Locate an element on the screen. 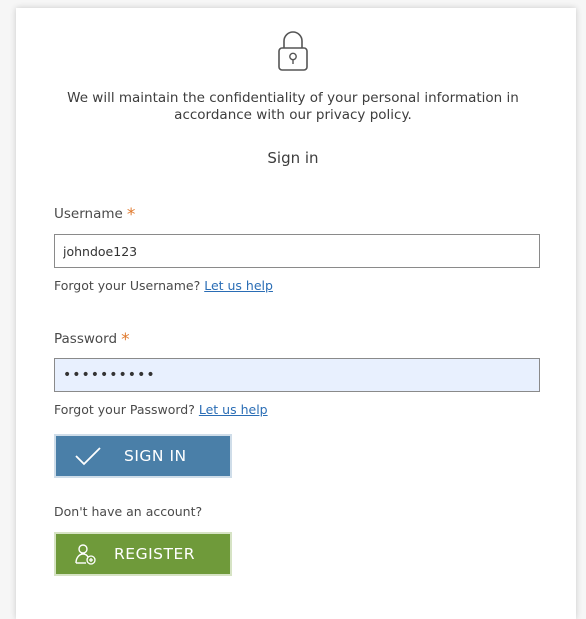  forgot-password-text: Forgot your Password? is located at coordinates (124, 409).